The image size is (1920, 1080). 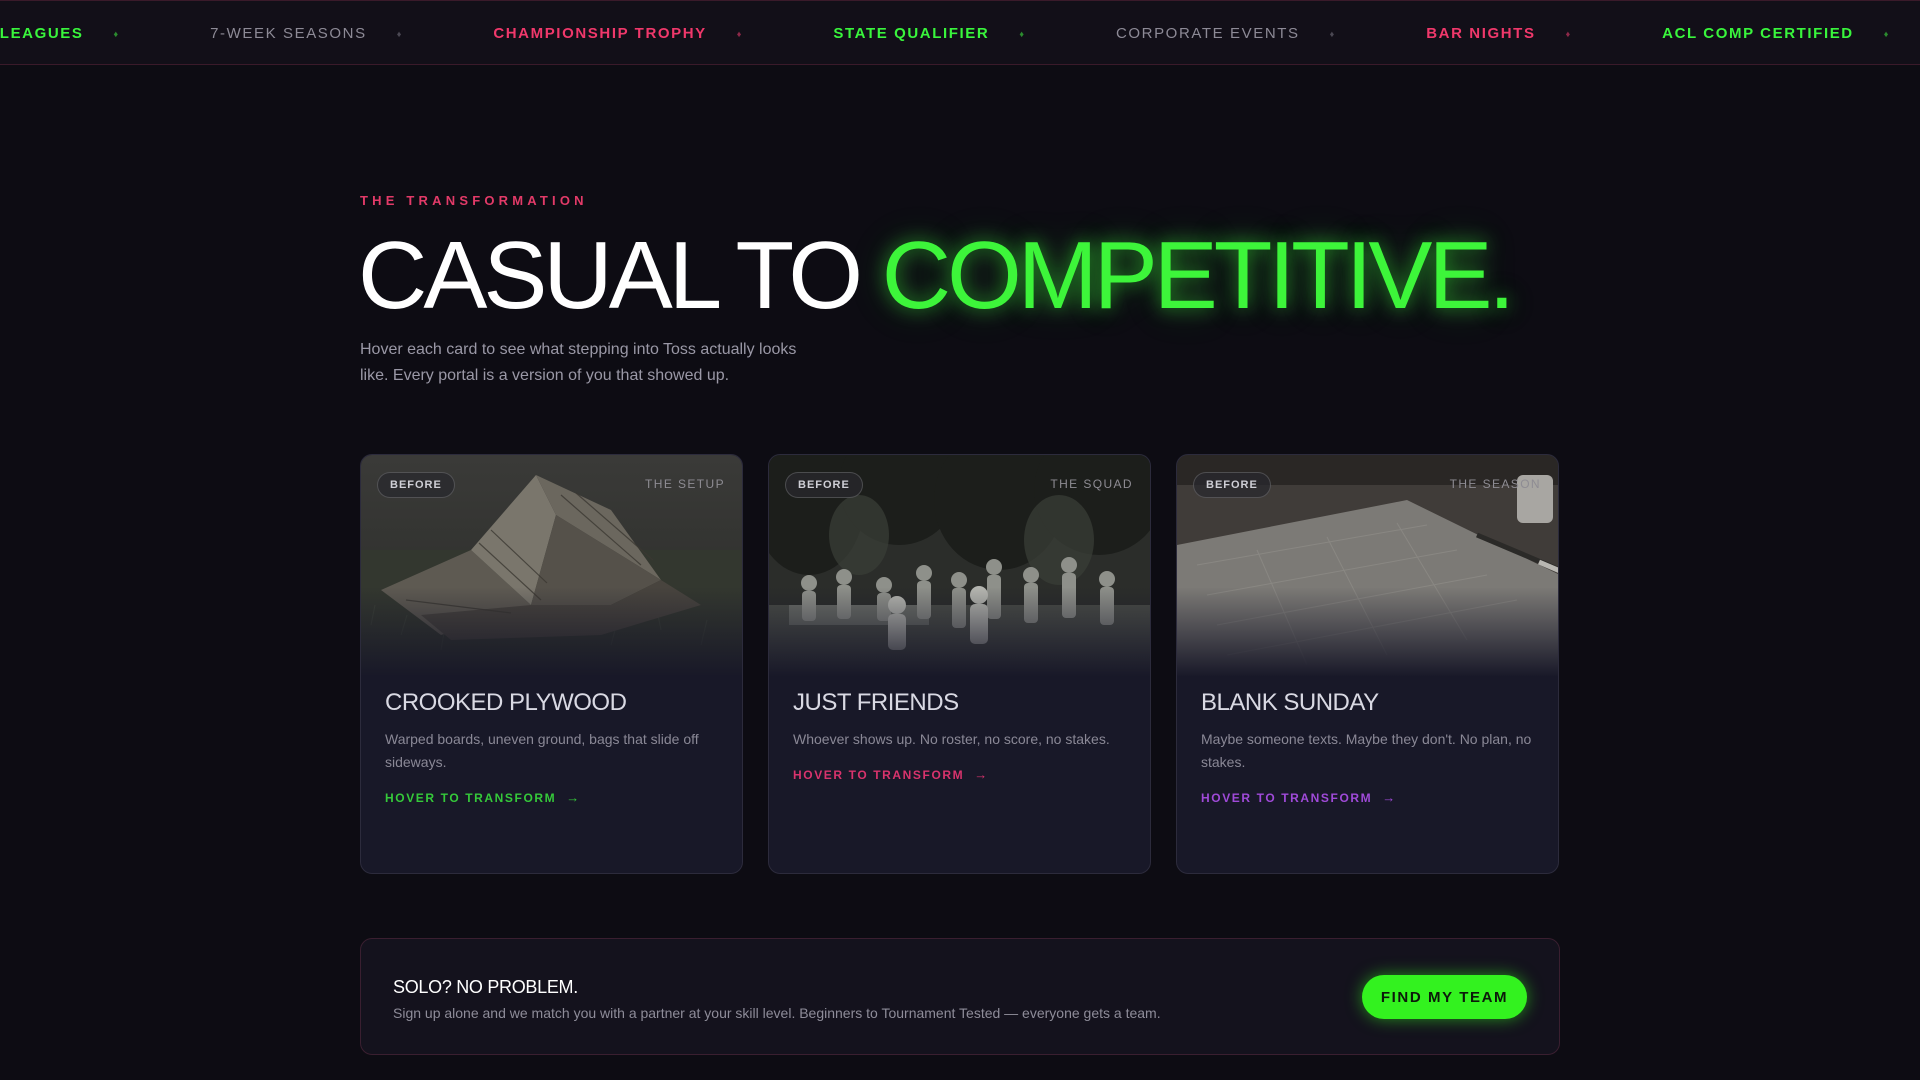 I want to click on ticker-item: ED LEAGUES, so click(x=42, y=33).